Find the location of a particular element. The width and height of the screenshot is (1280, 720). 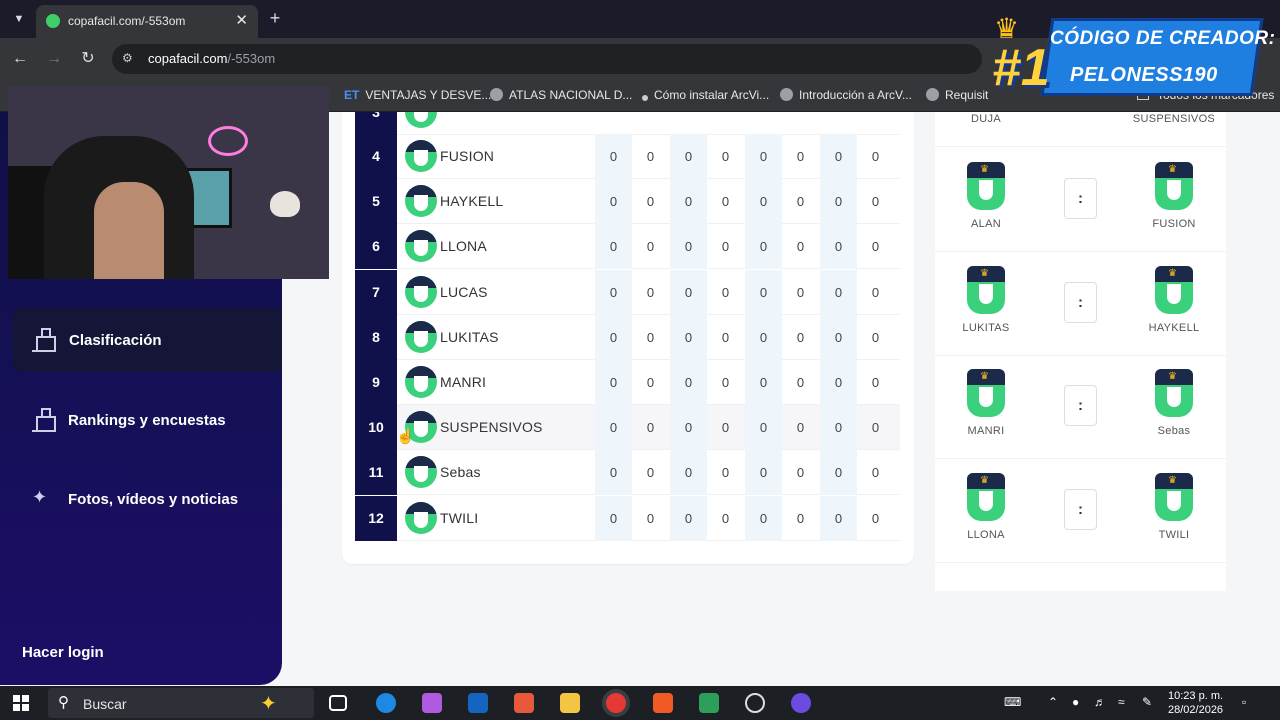

network-icon: ≈ is located at coordinates (1121, 702).